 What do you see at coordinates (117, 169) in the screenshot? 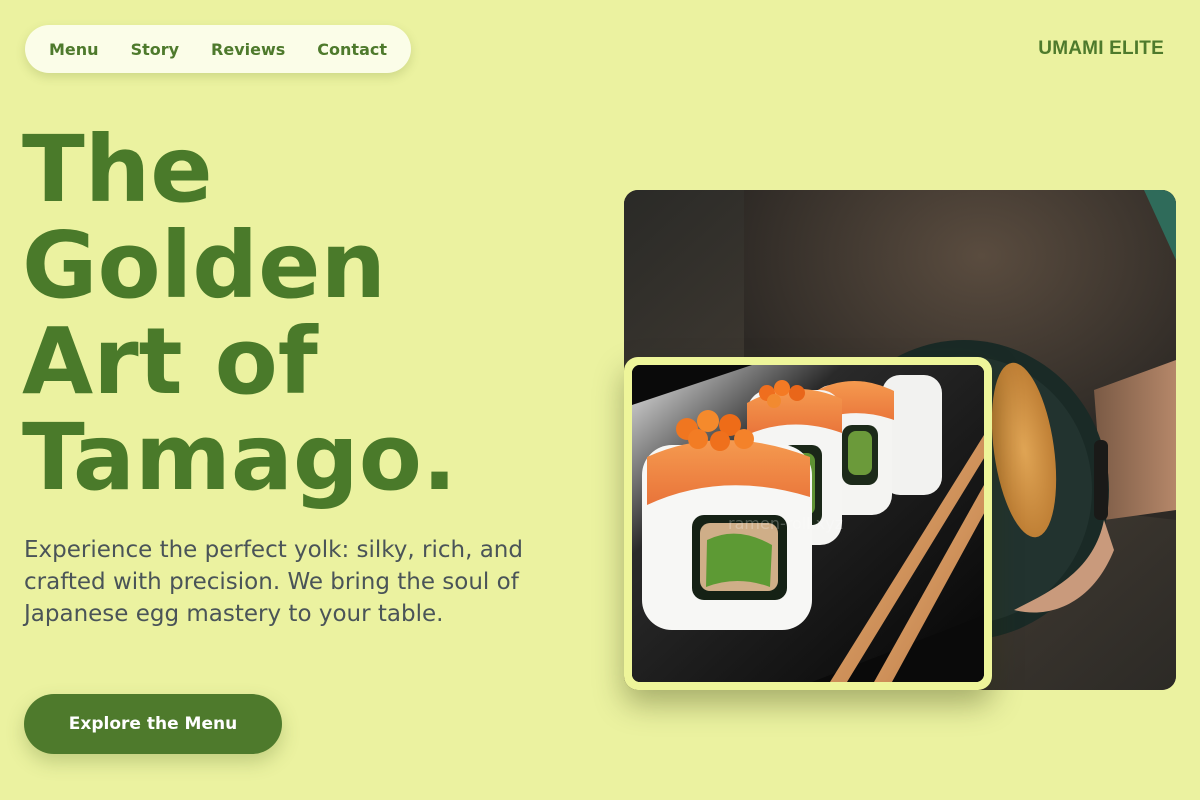
I see `hero-title-line: The` at bounding box center [117, 169].